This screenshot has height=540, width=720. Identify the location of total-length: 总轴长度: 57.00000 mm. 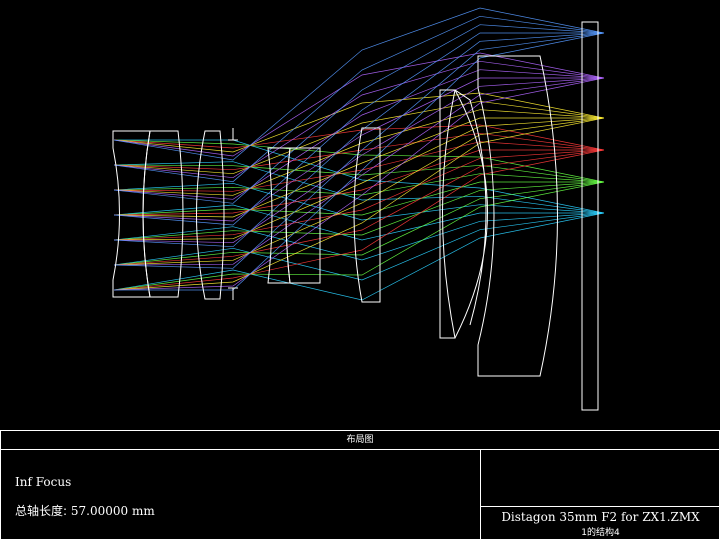
(85, 510).